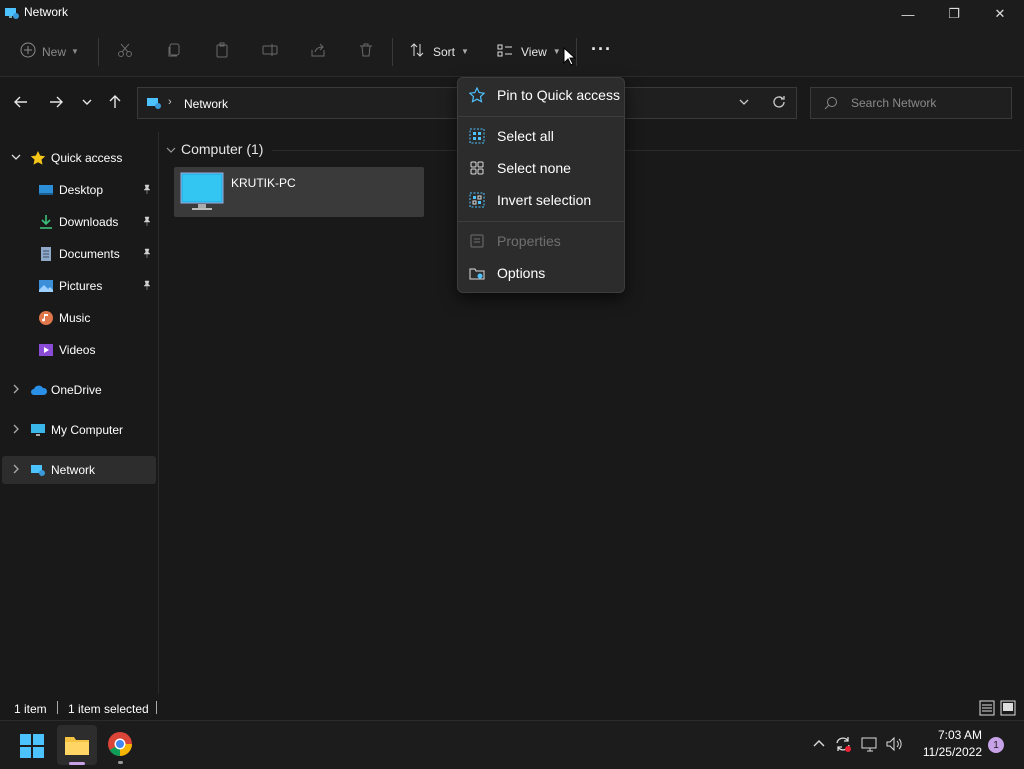 The width and height of the screenshot is (1024, 769). What do you see at coordinates (108, 709) in the screenshot?
I see `selected-count: 1 item selected` at bounding box center [108, 709].